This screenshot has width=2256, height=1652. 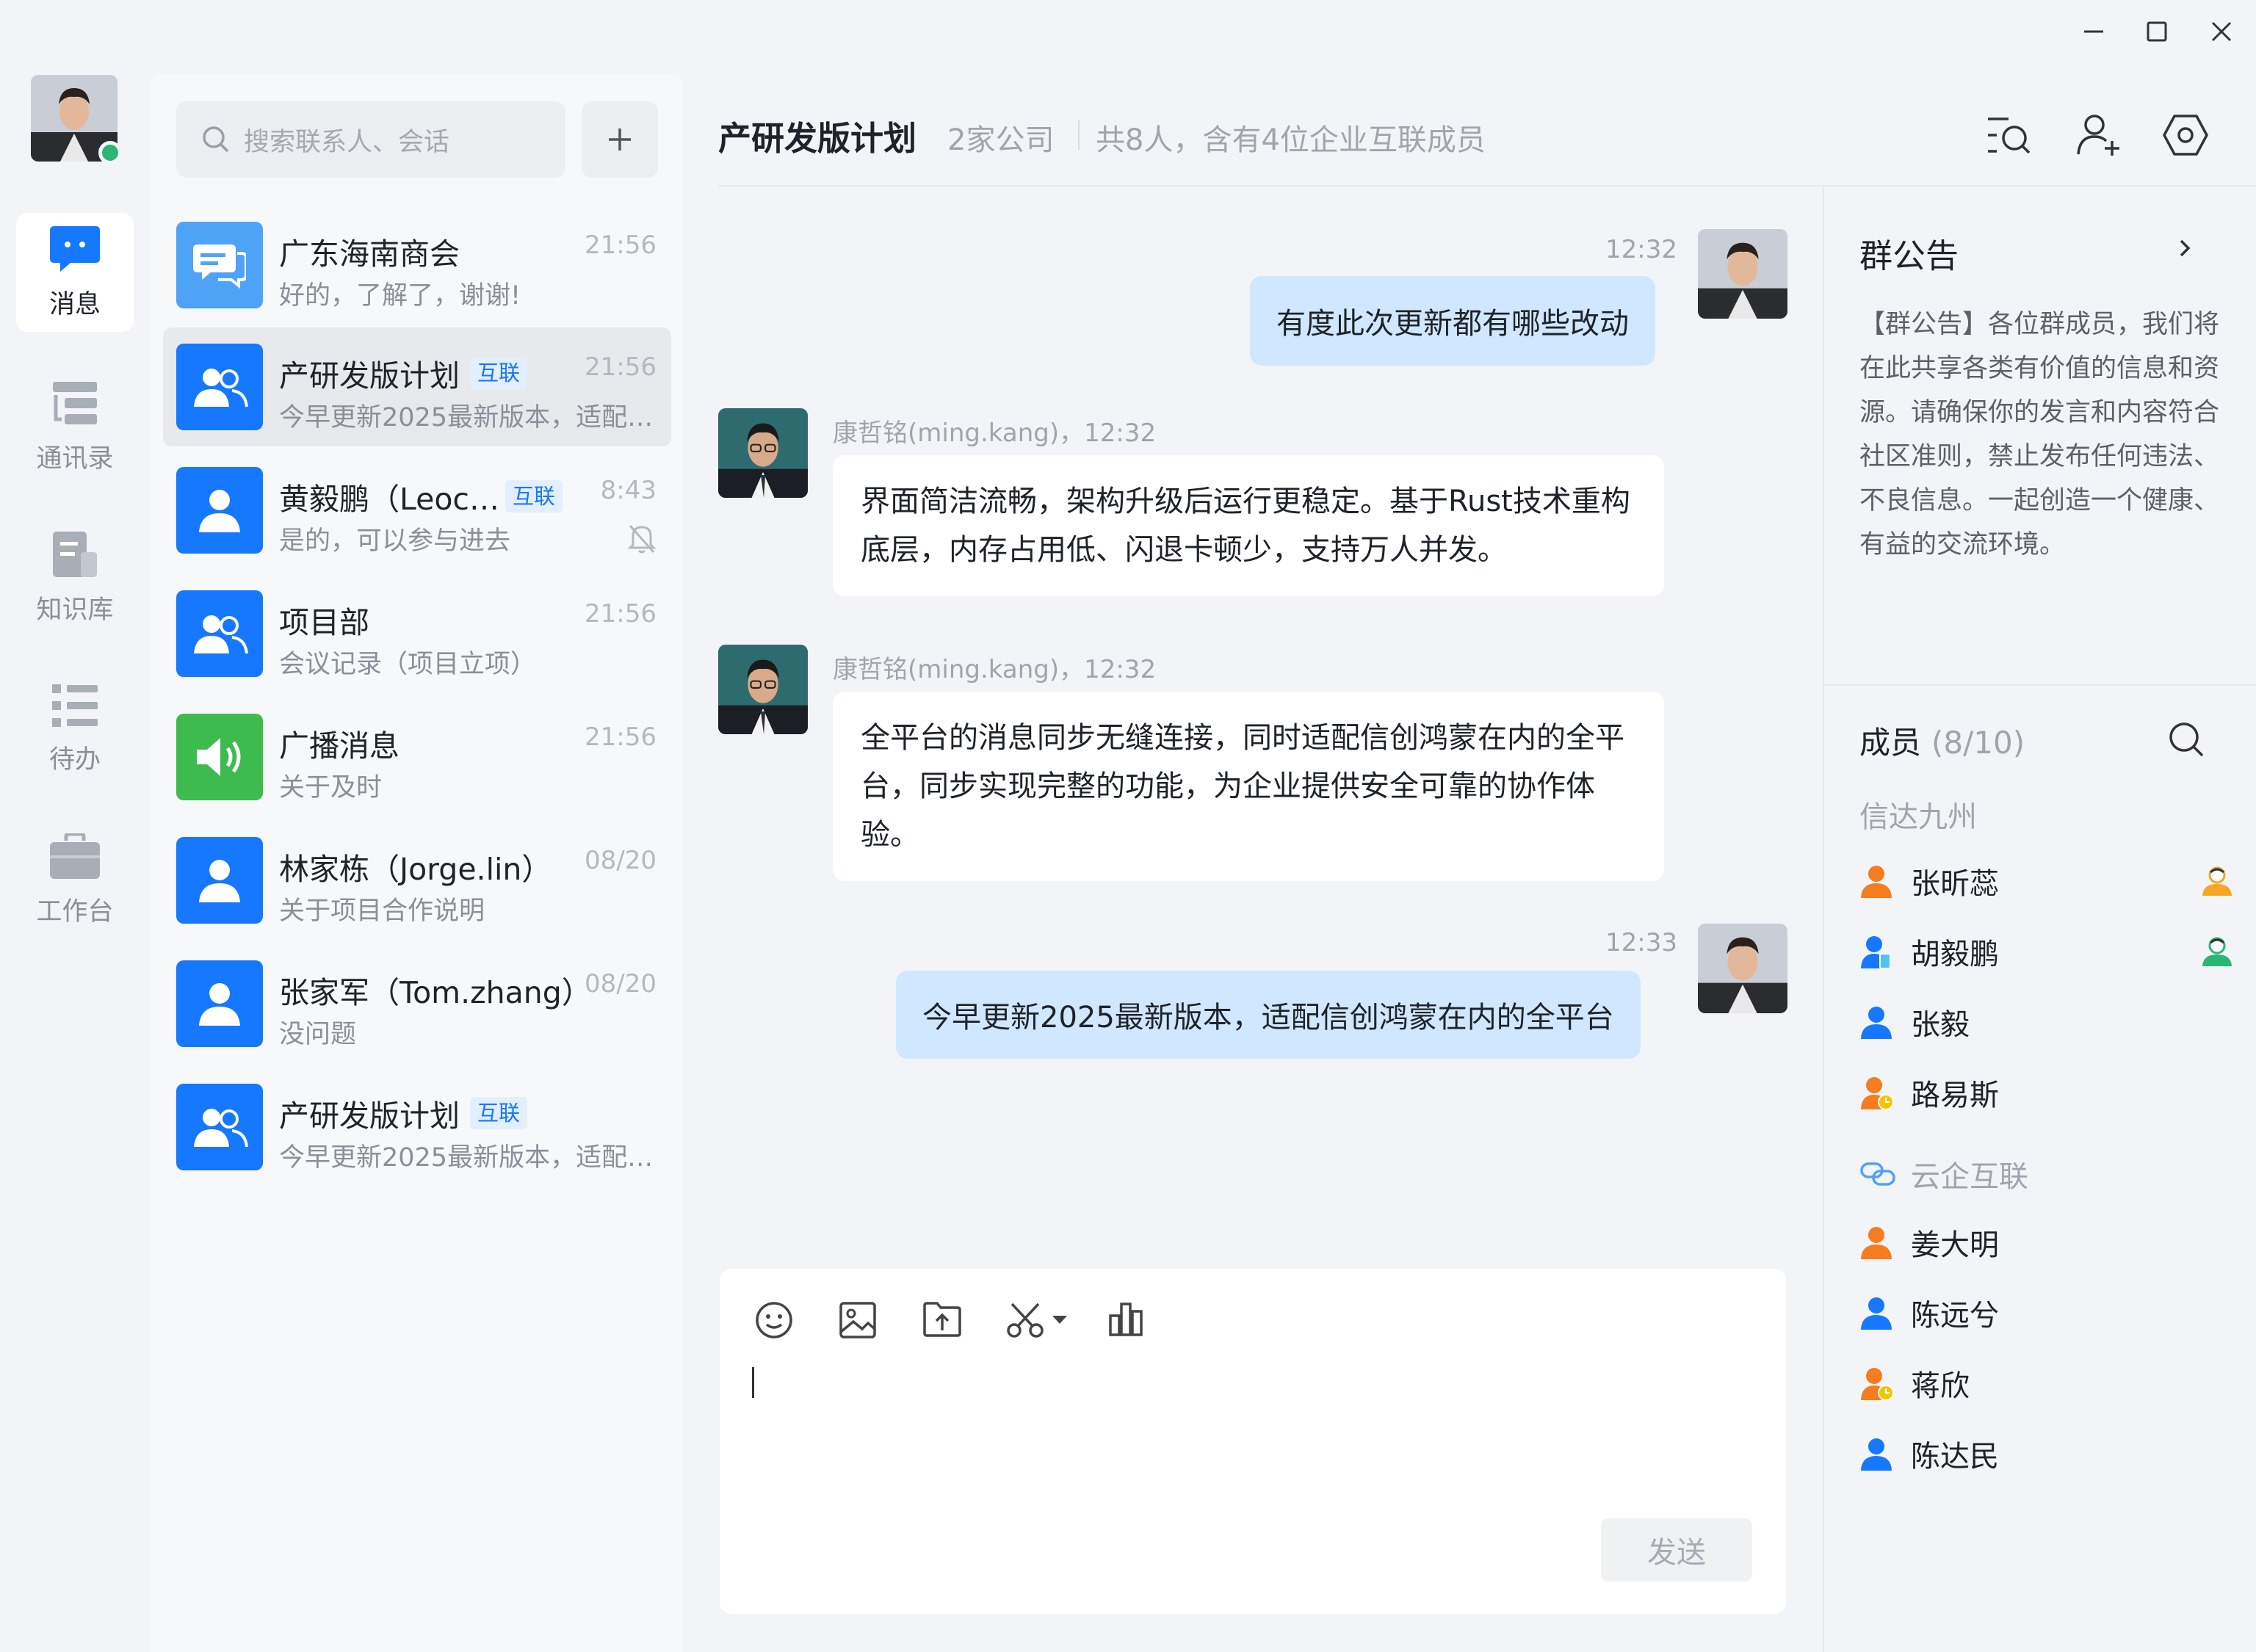 I want to click on emoji-icon, so click(x=774, y=1320).